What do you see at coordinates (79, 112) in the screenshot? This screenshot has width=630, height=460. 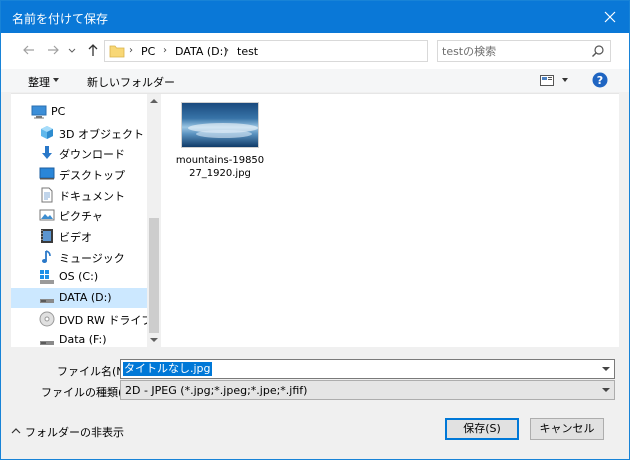 I see `nav-item-pc: PC` at bounding box center [79, 112].